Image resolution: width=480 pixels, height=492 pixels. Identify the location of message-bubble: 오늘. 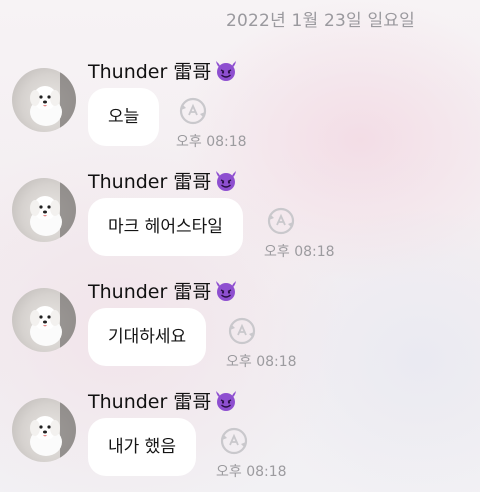
(124, 117).